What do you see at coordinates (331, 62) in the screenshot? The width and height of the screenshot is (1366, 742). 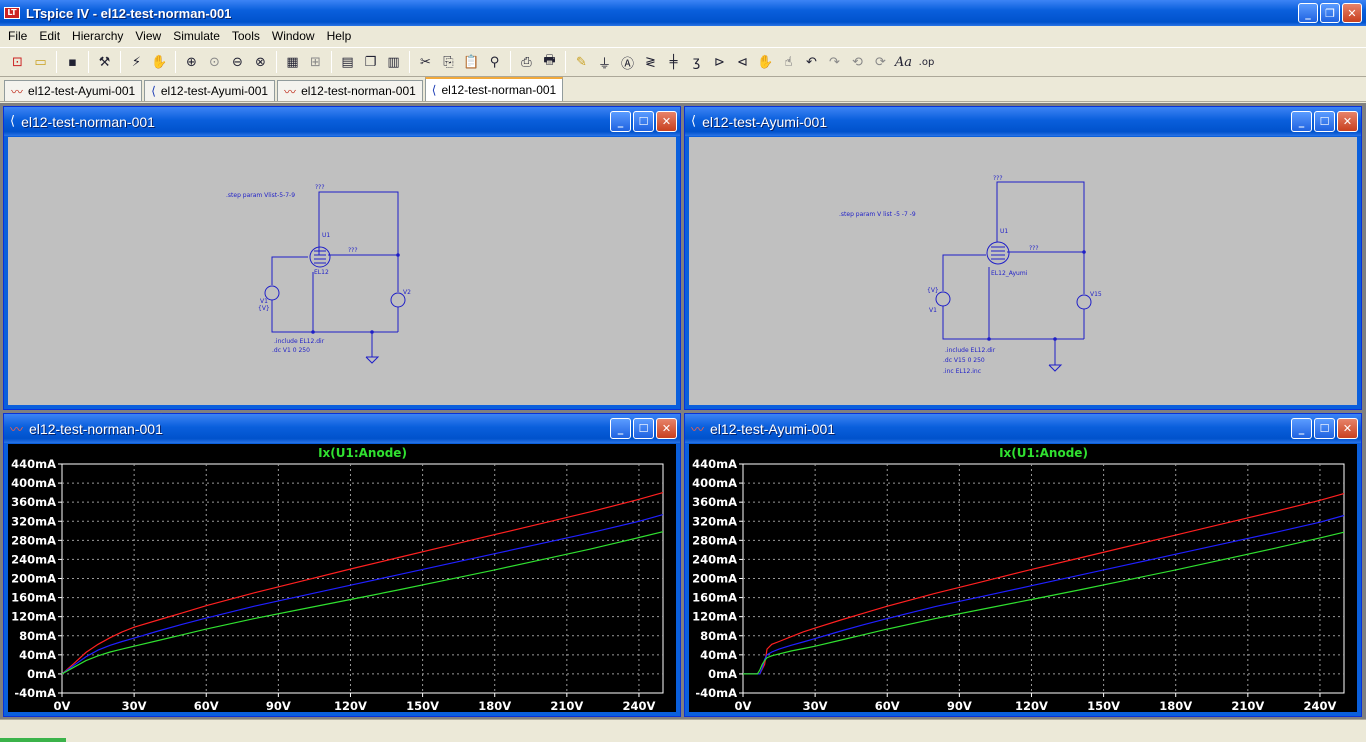 I see `toolbar-separator` at bounding box center [331, 62].